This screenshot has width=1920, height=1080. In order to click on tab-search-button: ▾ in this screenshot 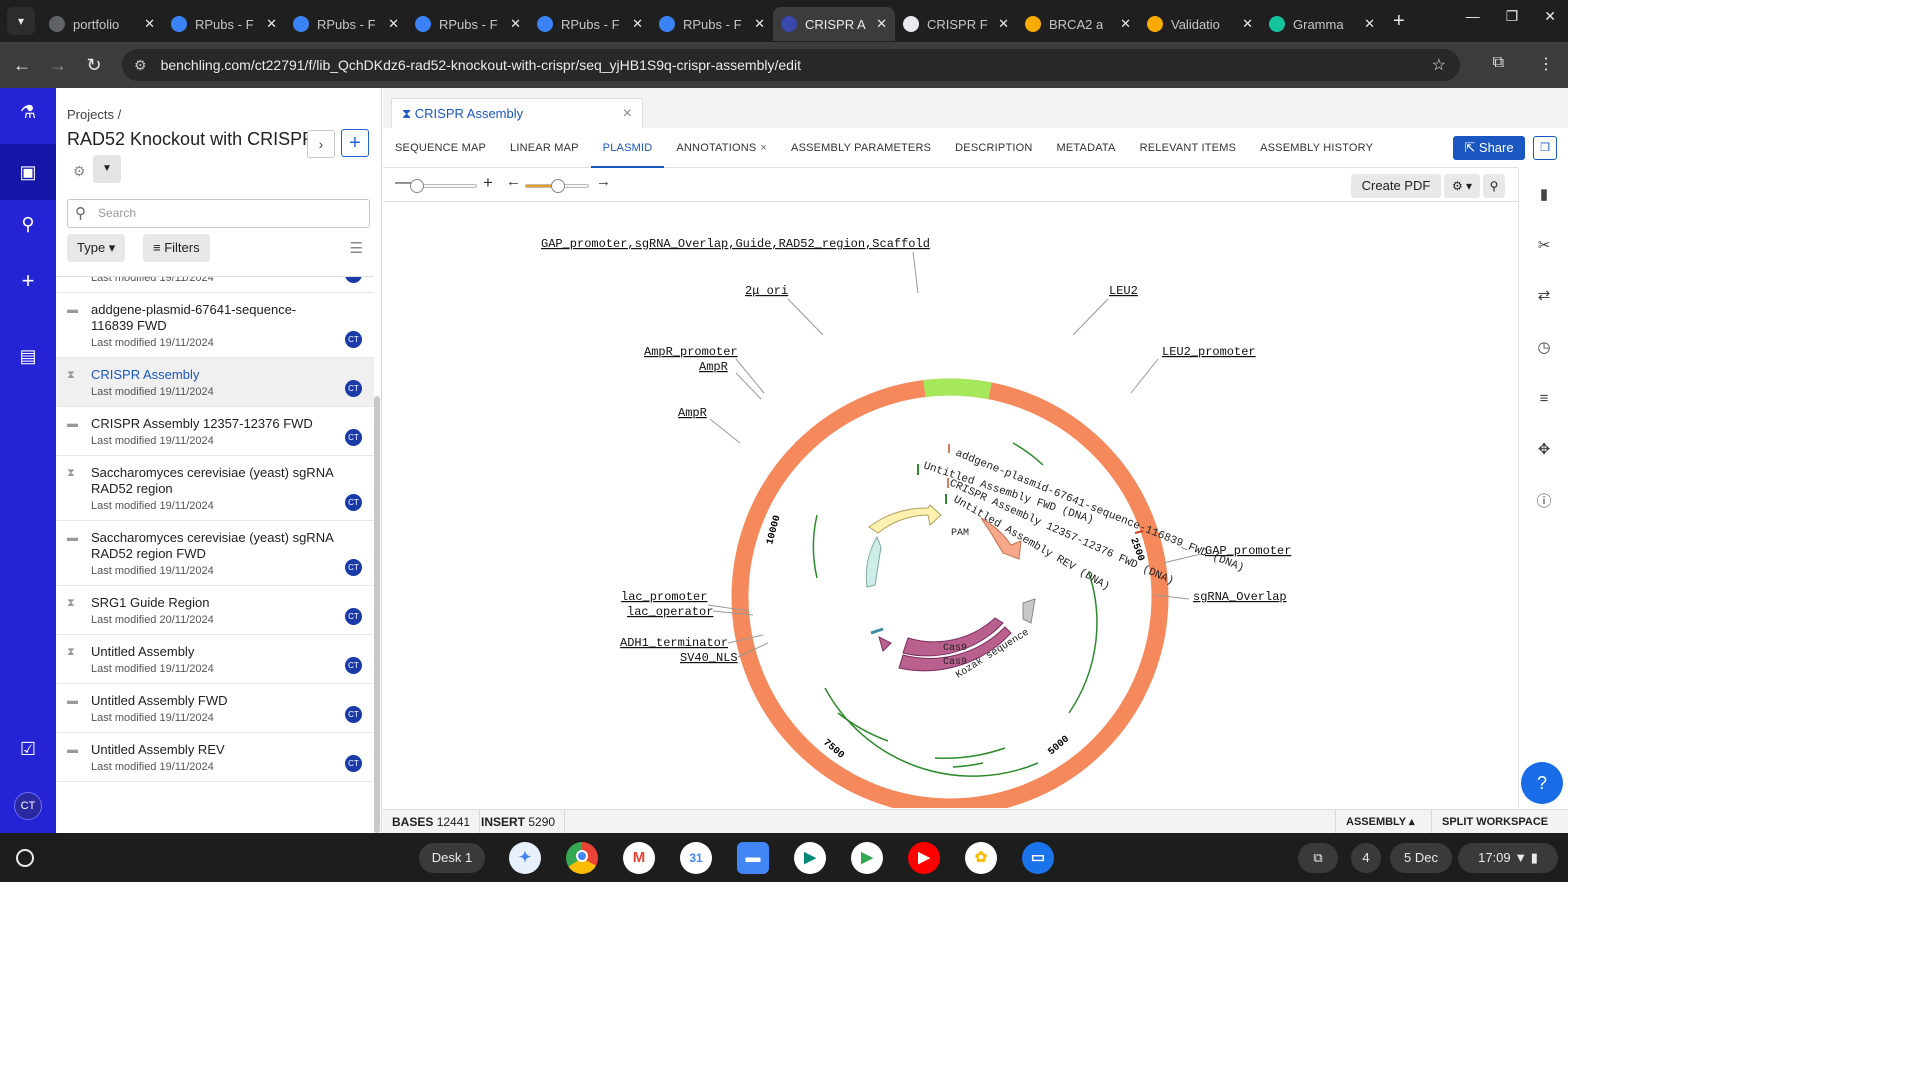, I will do `click(21, 21)`.